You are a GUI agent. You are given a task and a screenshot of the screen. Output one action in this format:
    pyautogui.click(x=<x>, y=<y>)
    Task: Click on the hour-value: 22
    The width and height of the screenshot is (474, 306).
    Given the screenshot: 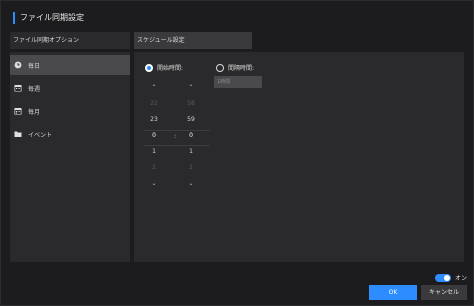 What is the action you would take?
    pyautogui.click(x=154, y=103)
    